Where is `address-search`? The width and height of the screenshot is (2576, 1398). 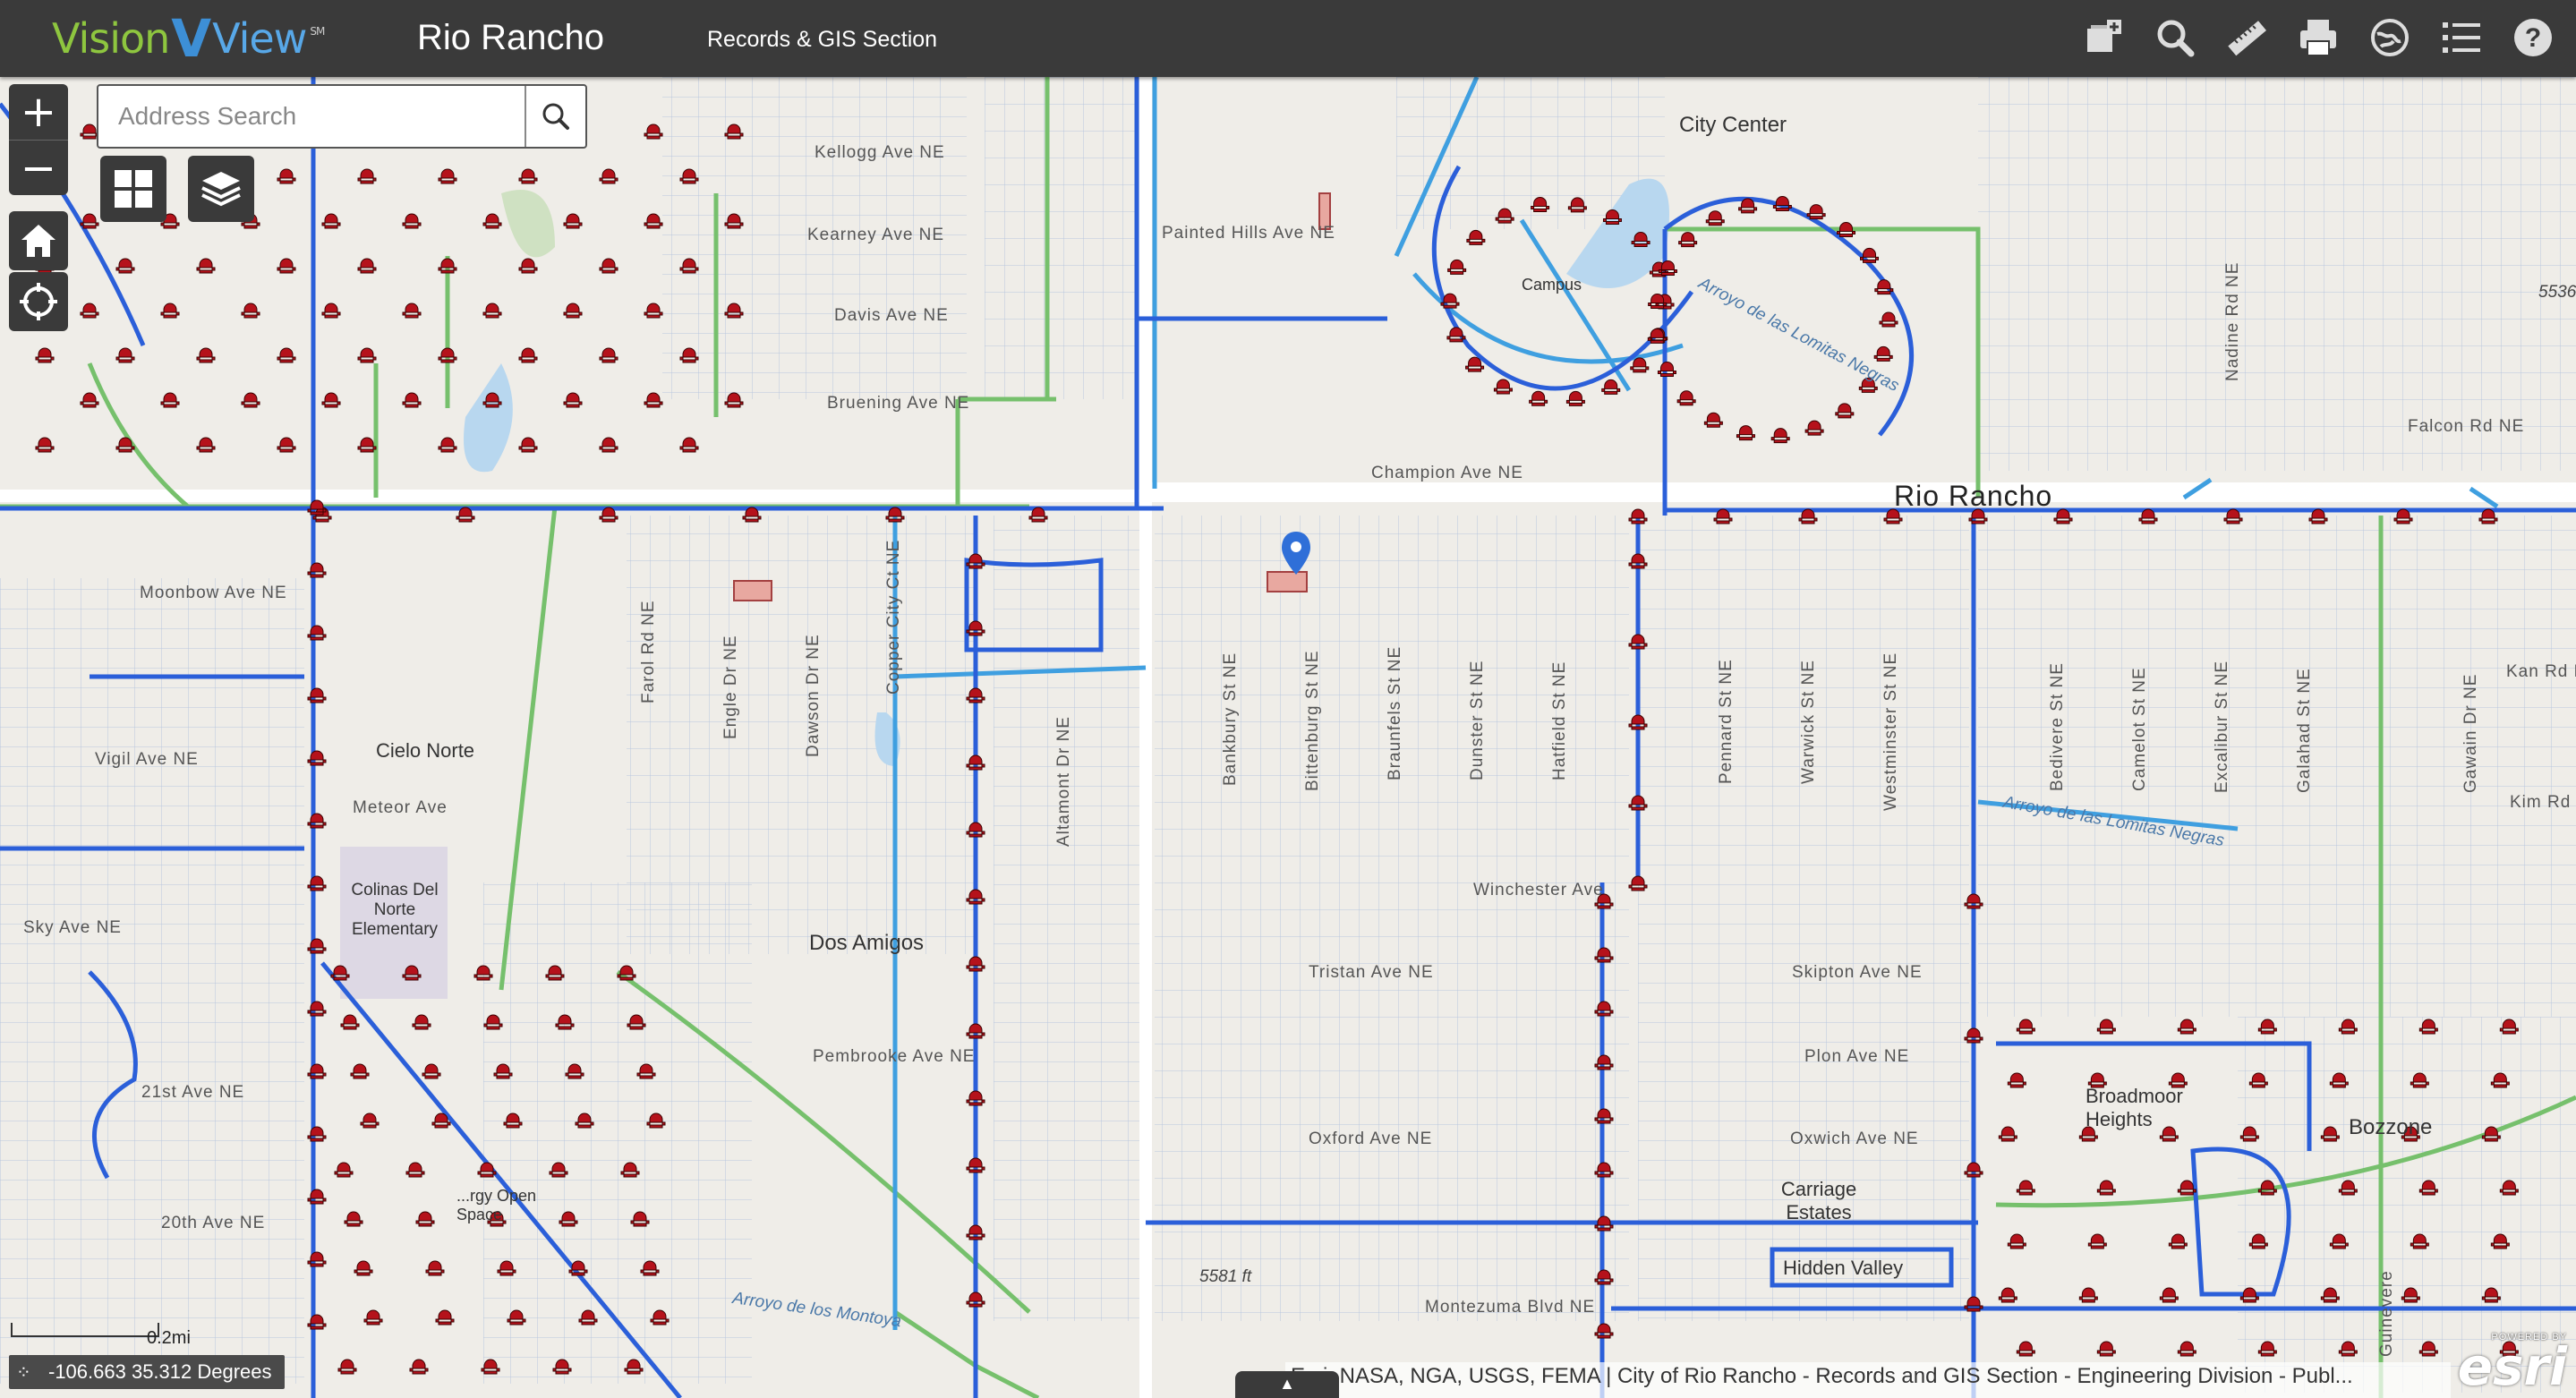
address-search is located at coordinates (342, 117).